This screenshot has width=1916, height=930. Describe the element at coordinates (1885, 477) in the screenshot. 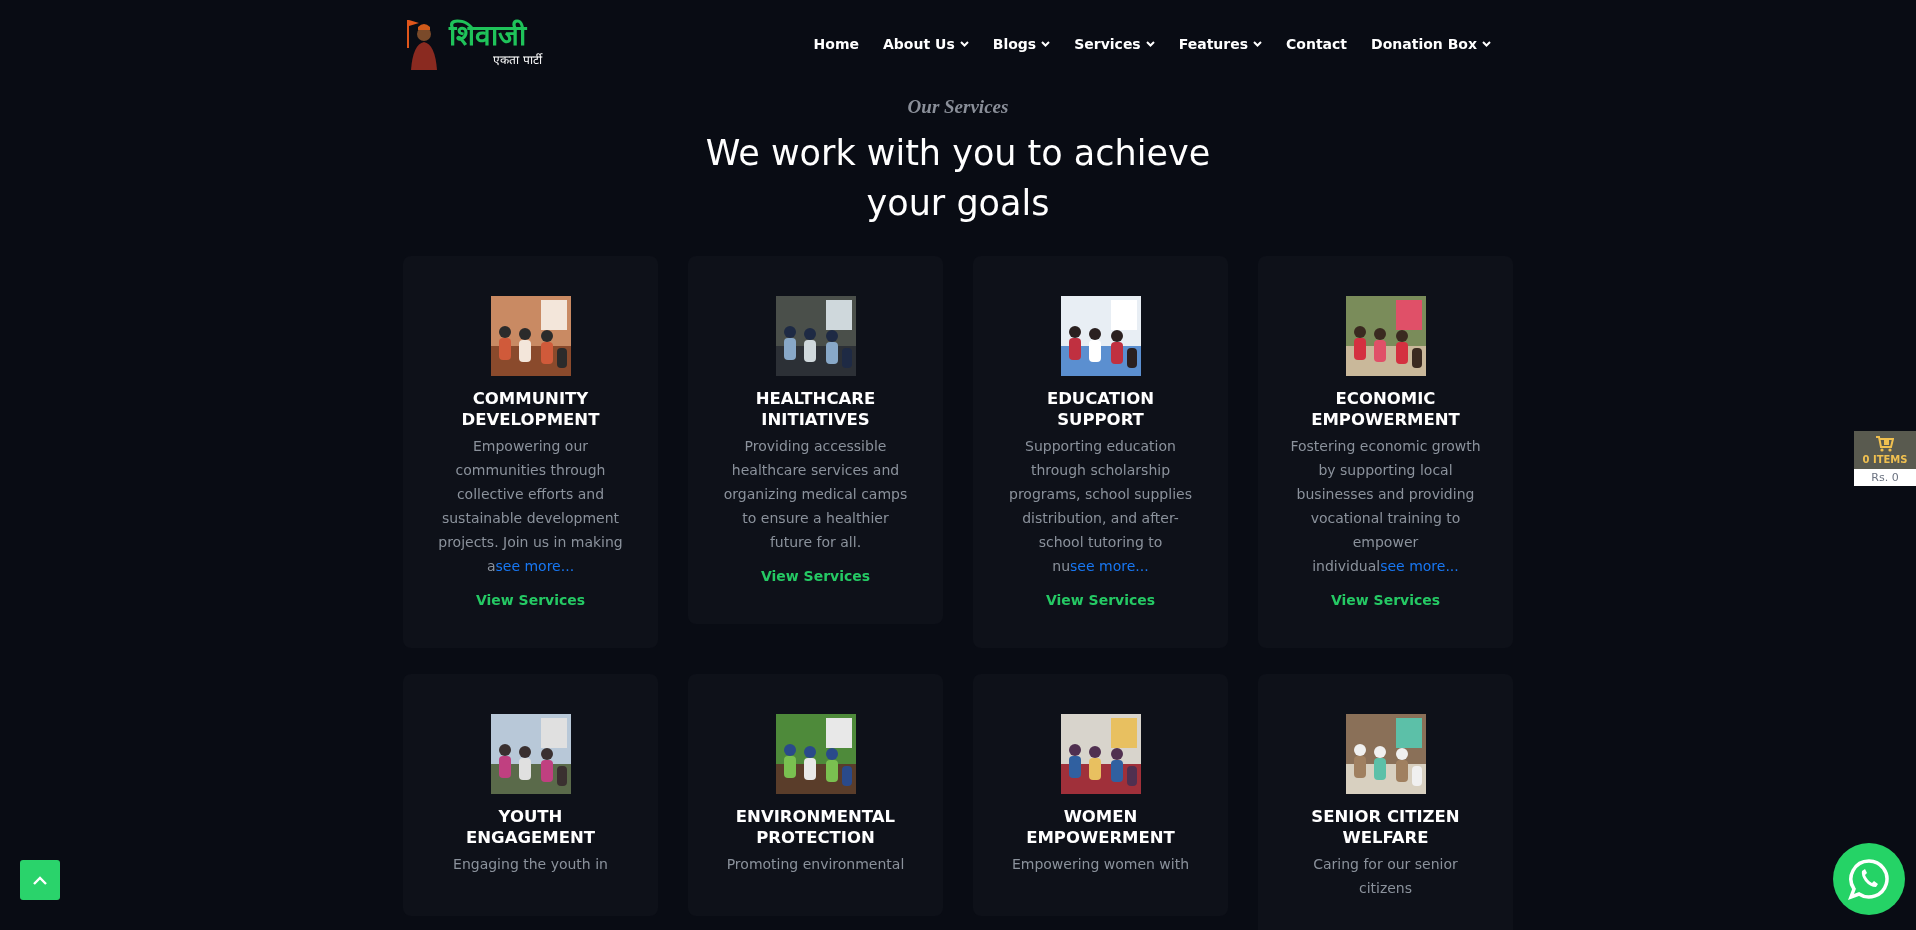

I see `cart-total: Rs. 0` at that location.